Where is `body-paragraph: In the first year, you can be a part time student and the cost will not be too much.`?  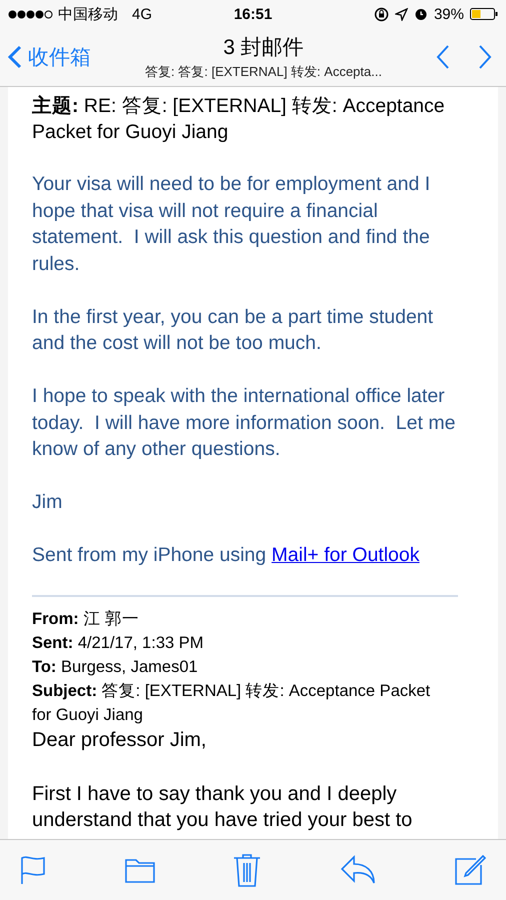 body-paragraph: In the first year, you can be a part time student and the cost will not be too much. is located at coordinates (233, 330).